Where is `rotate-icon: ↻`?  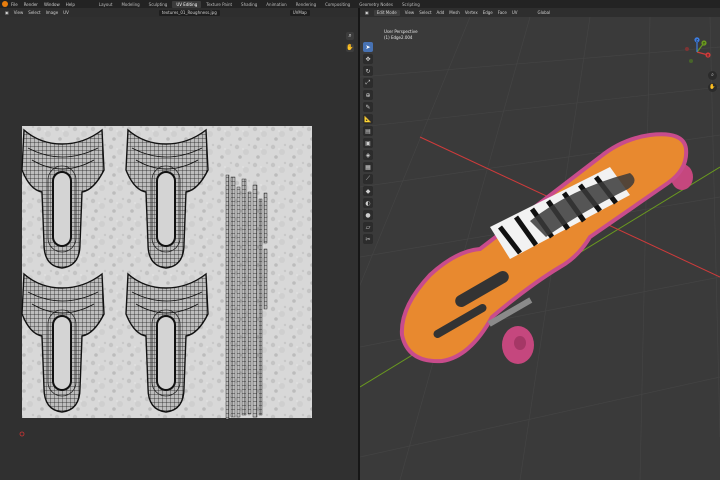
rotate-icon: ↻ is located at coordinates (368, 71).